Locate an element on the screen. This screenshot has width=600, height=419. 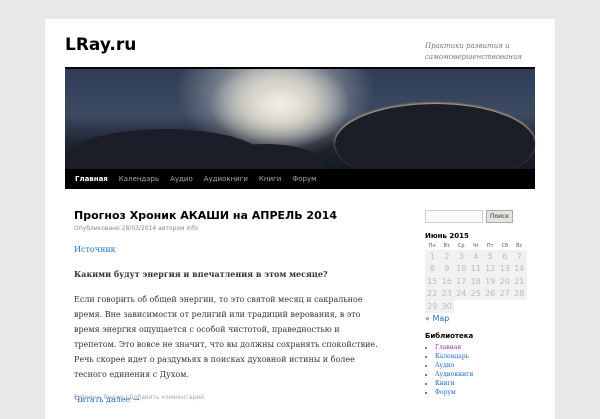
calendar-day: 7 is located at coordinates (519, 256).